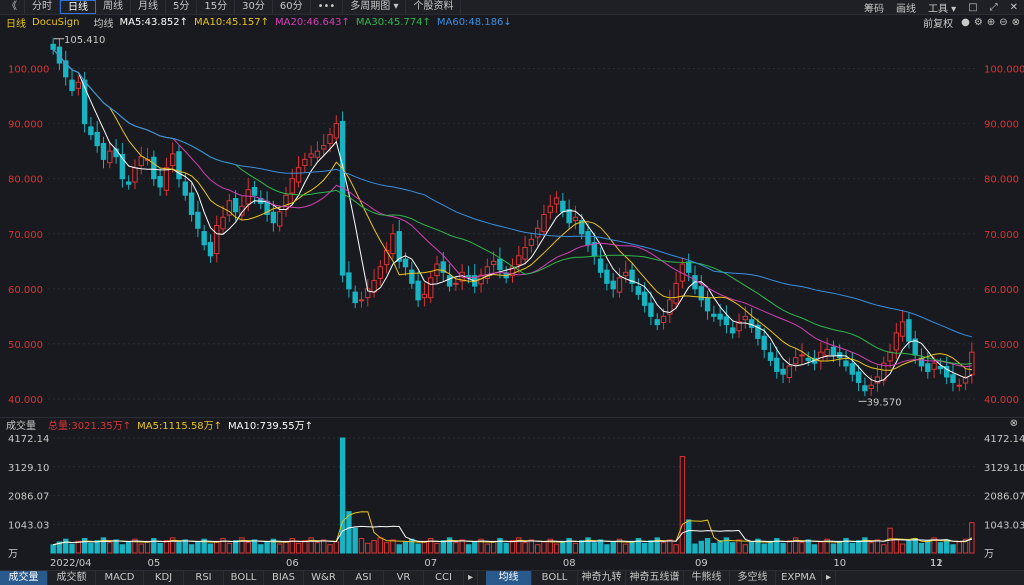 The width and height of the screenshot is (1024, 585). What do you see at coordinates (71, 563) in the screenshot?
I see `date-label: 2022/04` at bounding box center [71, 563].